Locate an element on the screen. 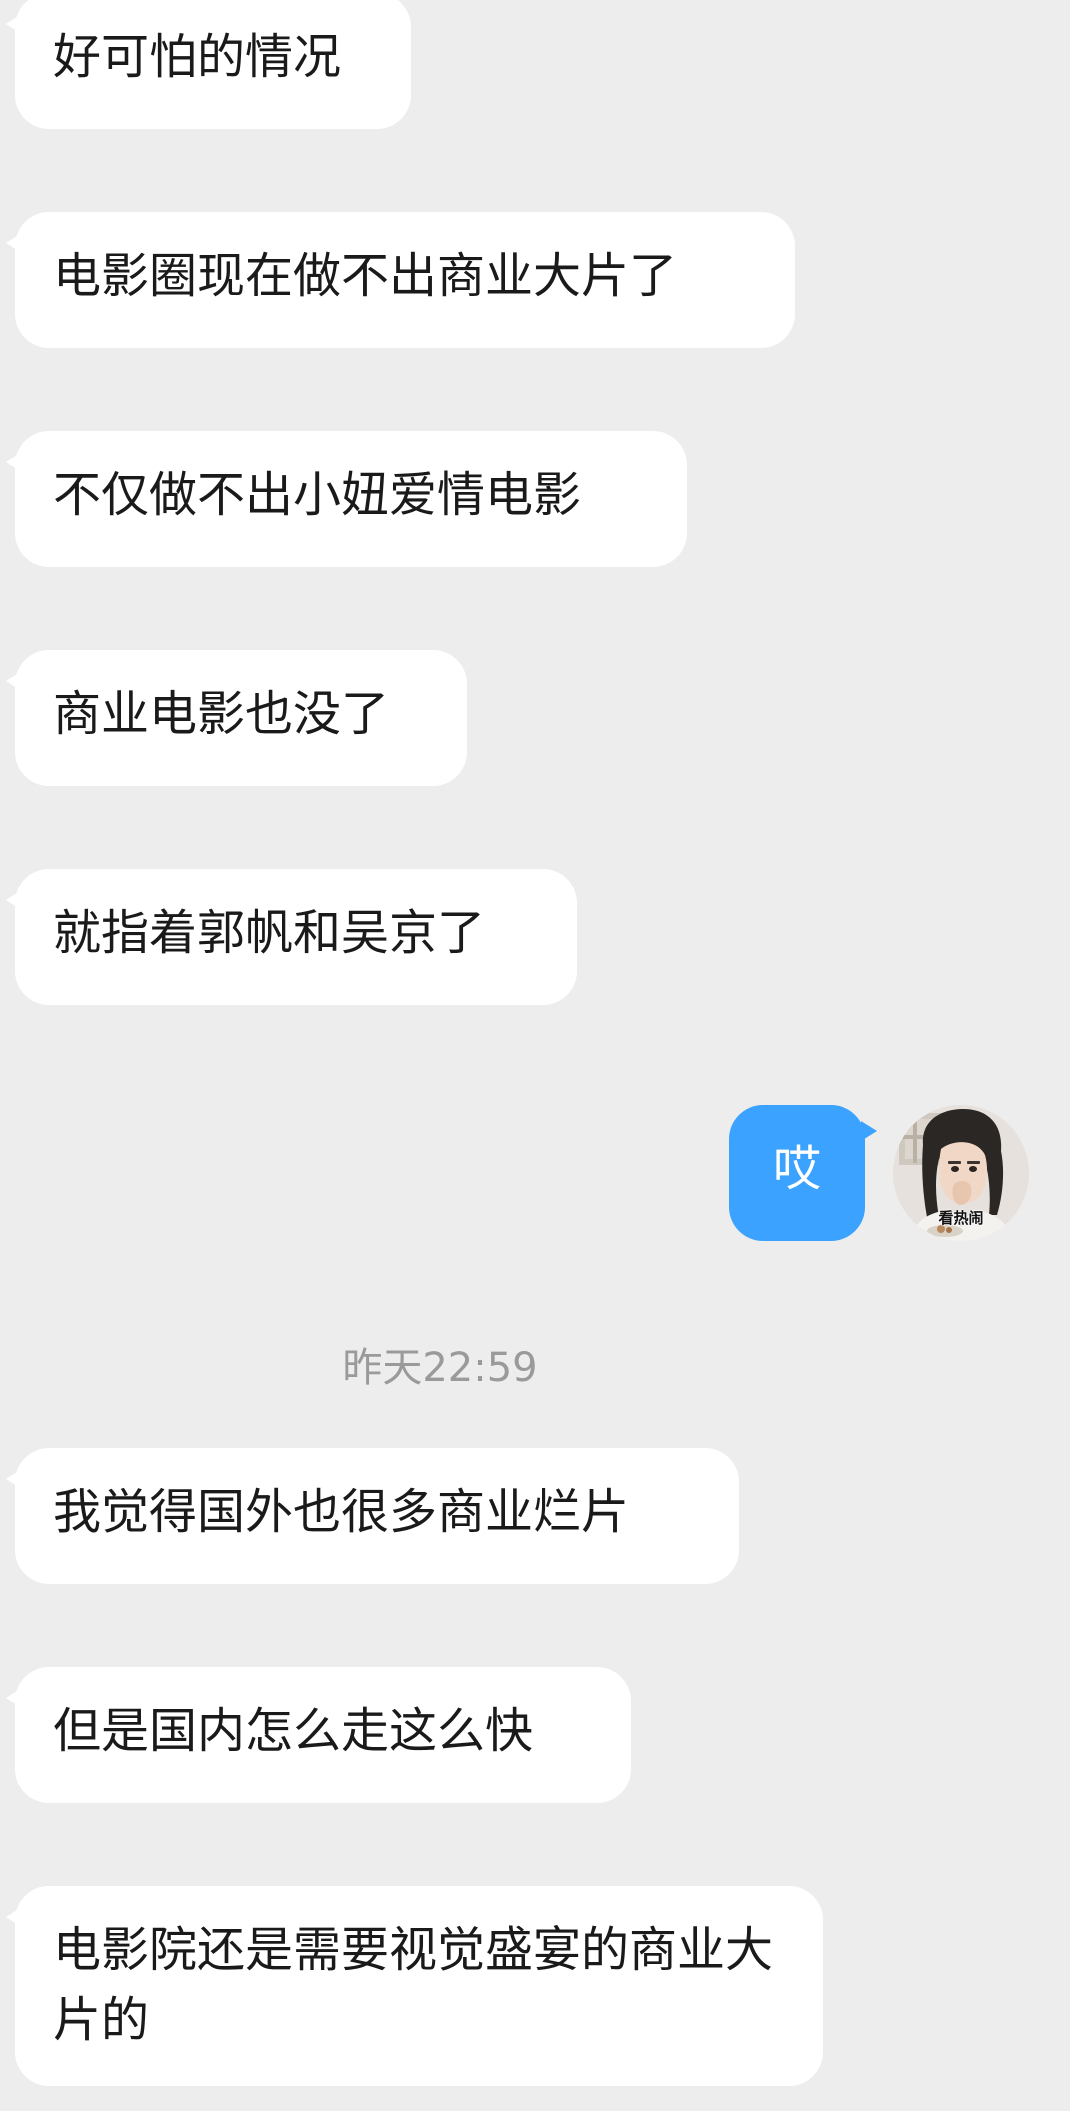 Image resolution: width=1070 pixels, height=2111 pixels. message-text: 我觉得国外也很多商业烂片 is located at coordinates (341, 1512).